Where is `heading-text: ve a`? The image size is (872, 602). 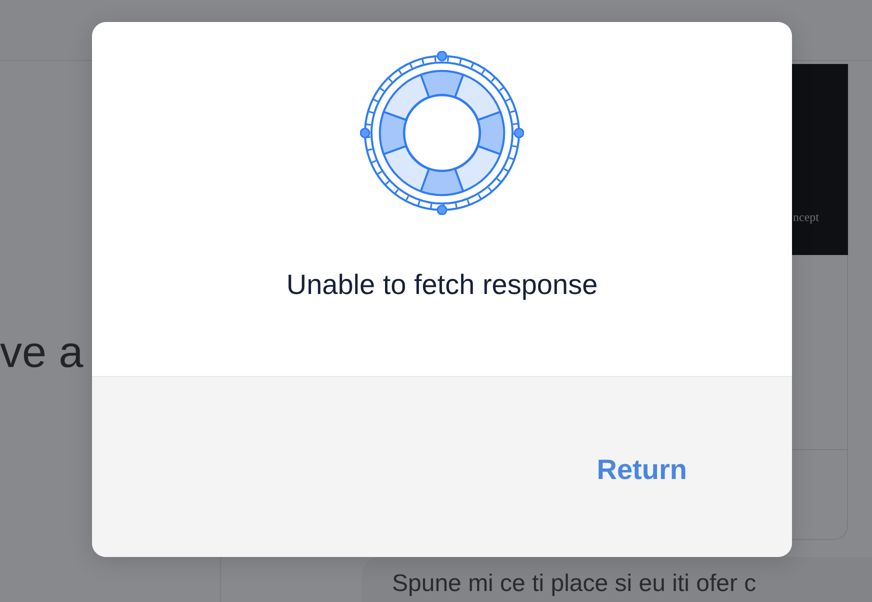 heading-text: ve a is located at coordinates (42, 353).